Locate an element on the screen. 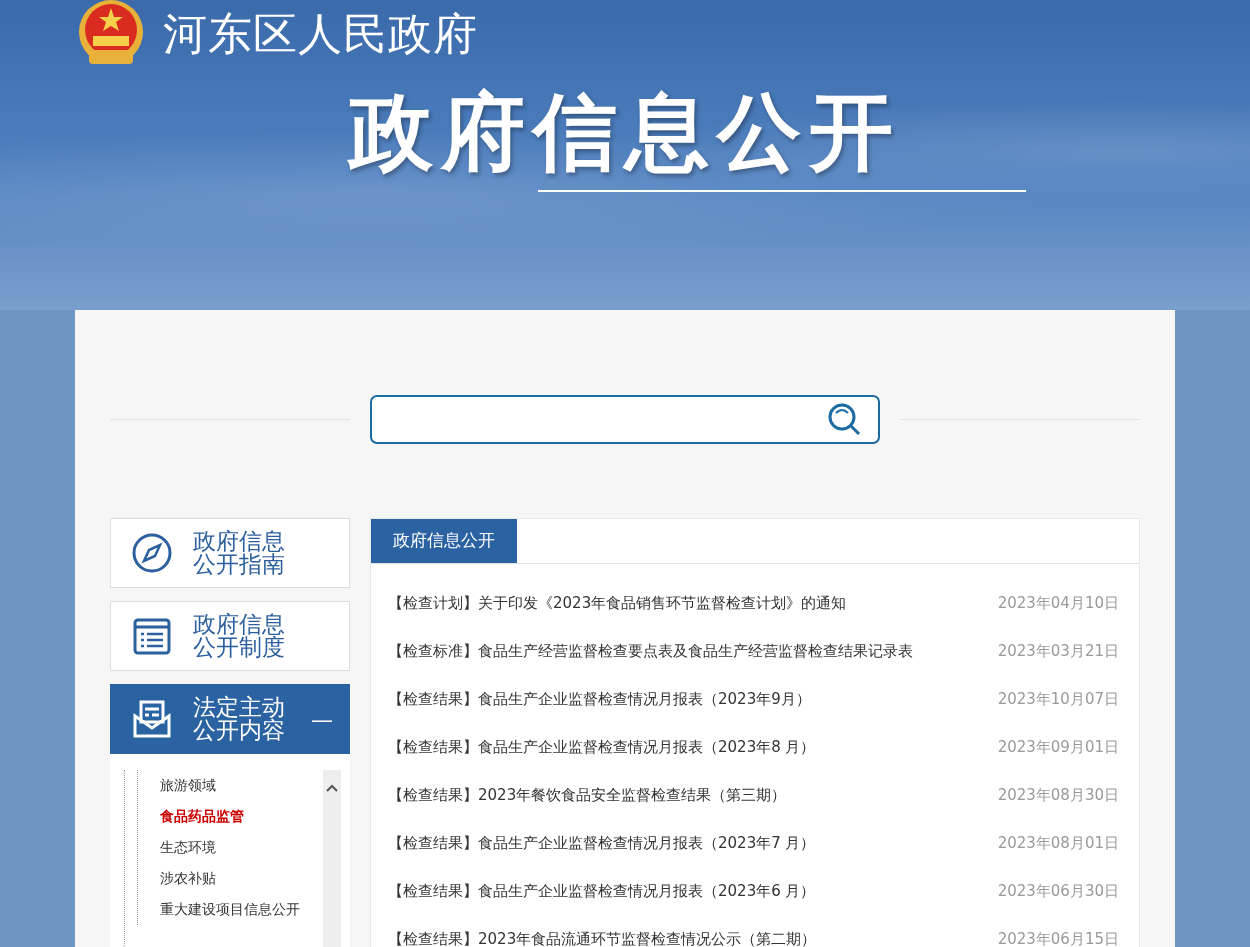 This screenshot has height=947, width=1250. article-date: 2023年08月30日 is located at coordinates (1058, 796).